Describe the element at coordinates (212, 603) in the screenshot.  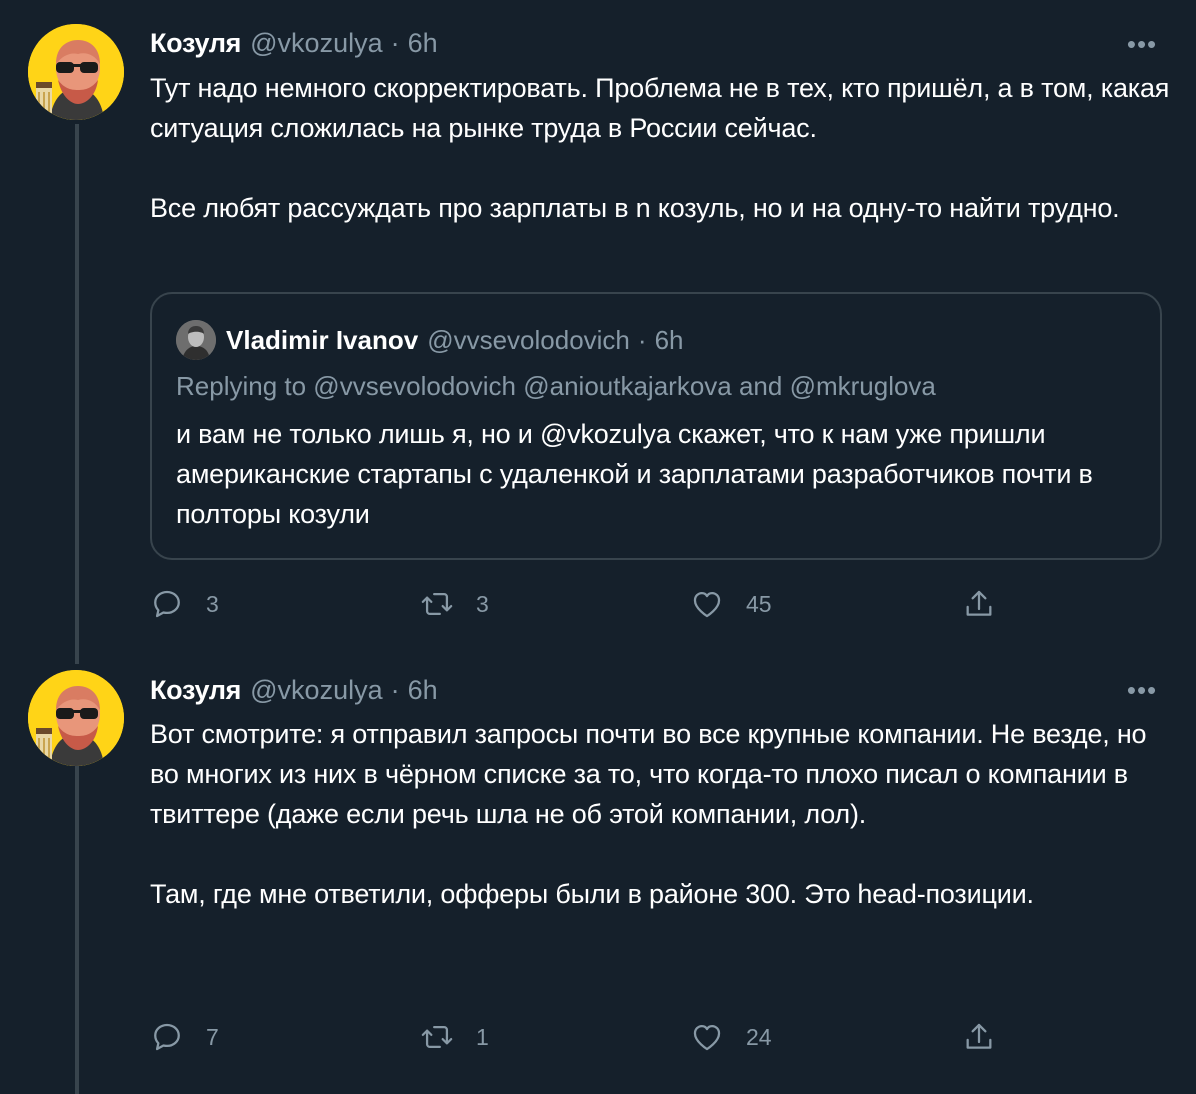
I see `reply-count: 3` at that location.